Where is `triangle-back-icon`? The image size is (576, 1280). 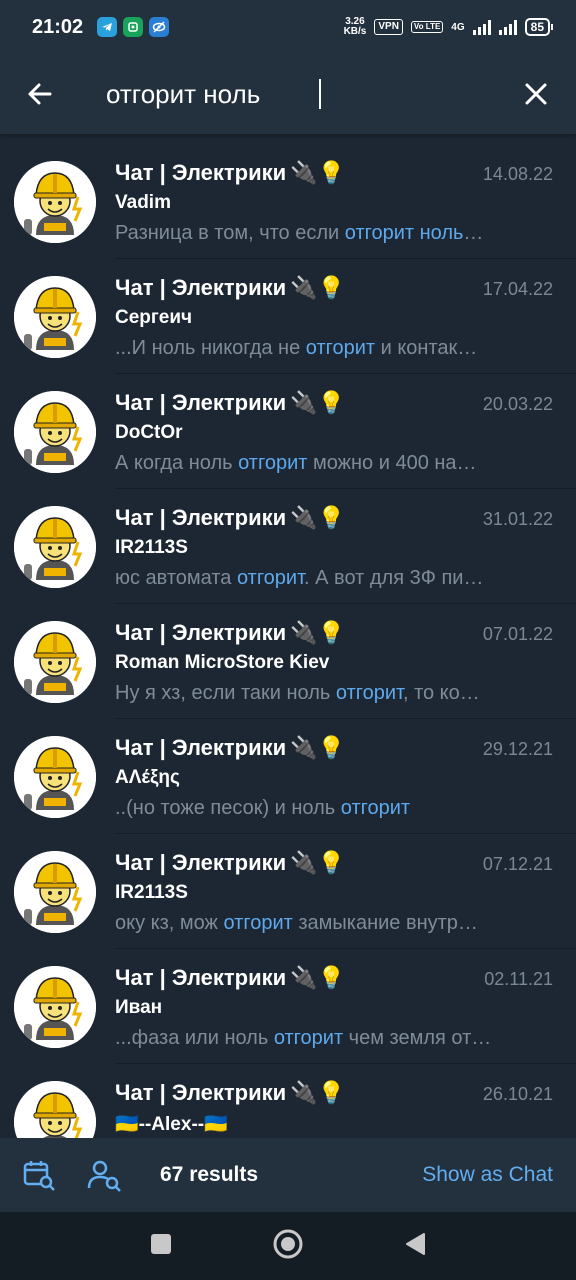 triangle-back-icon is located at coordinates (415, 1243).